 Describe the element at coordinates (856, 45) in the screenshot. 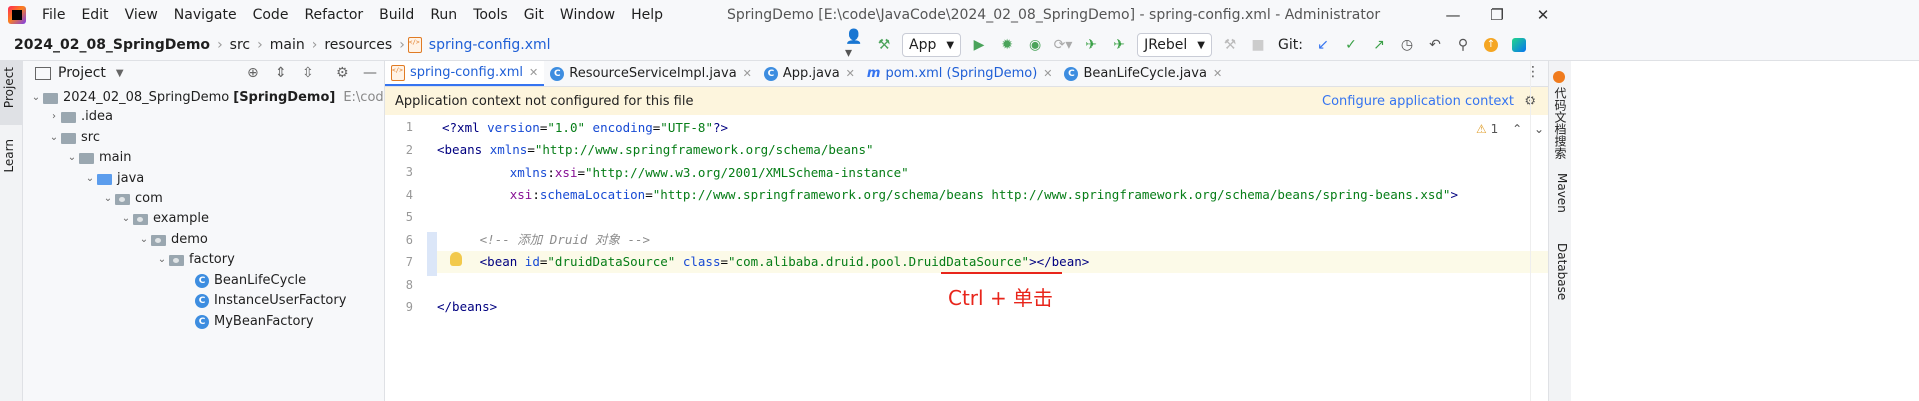

I see `user-icon: 👤▾` at that location.